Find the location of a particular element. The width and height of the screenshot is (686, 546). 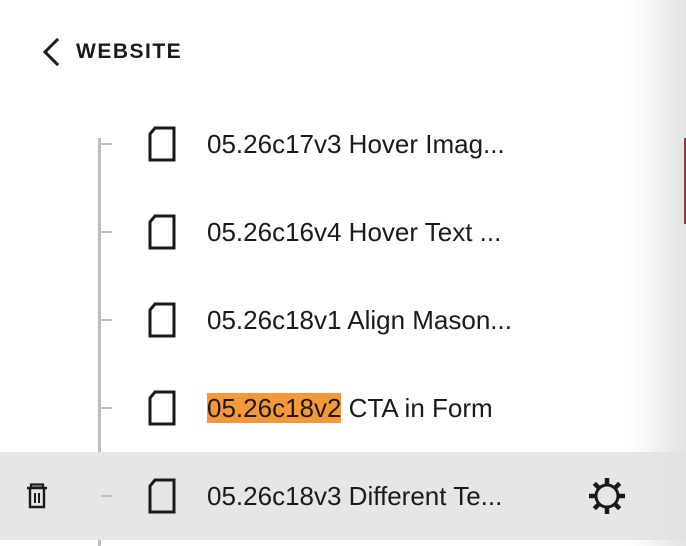

gear-icon is located at coordinates (607, 496).